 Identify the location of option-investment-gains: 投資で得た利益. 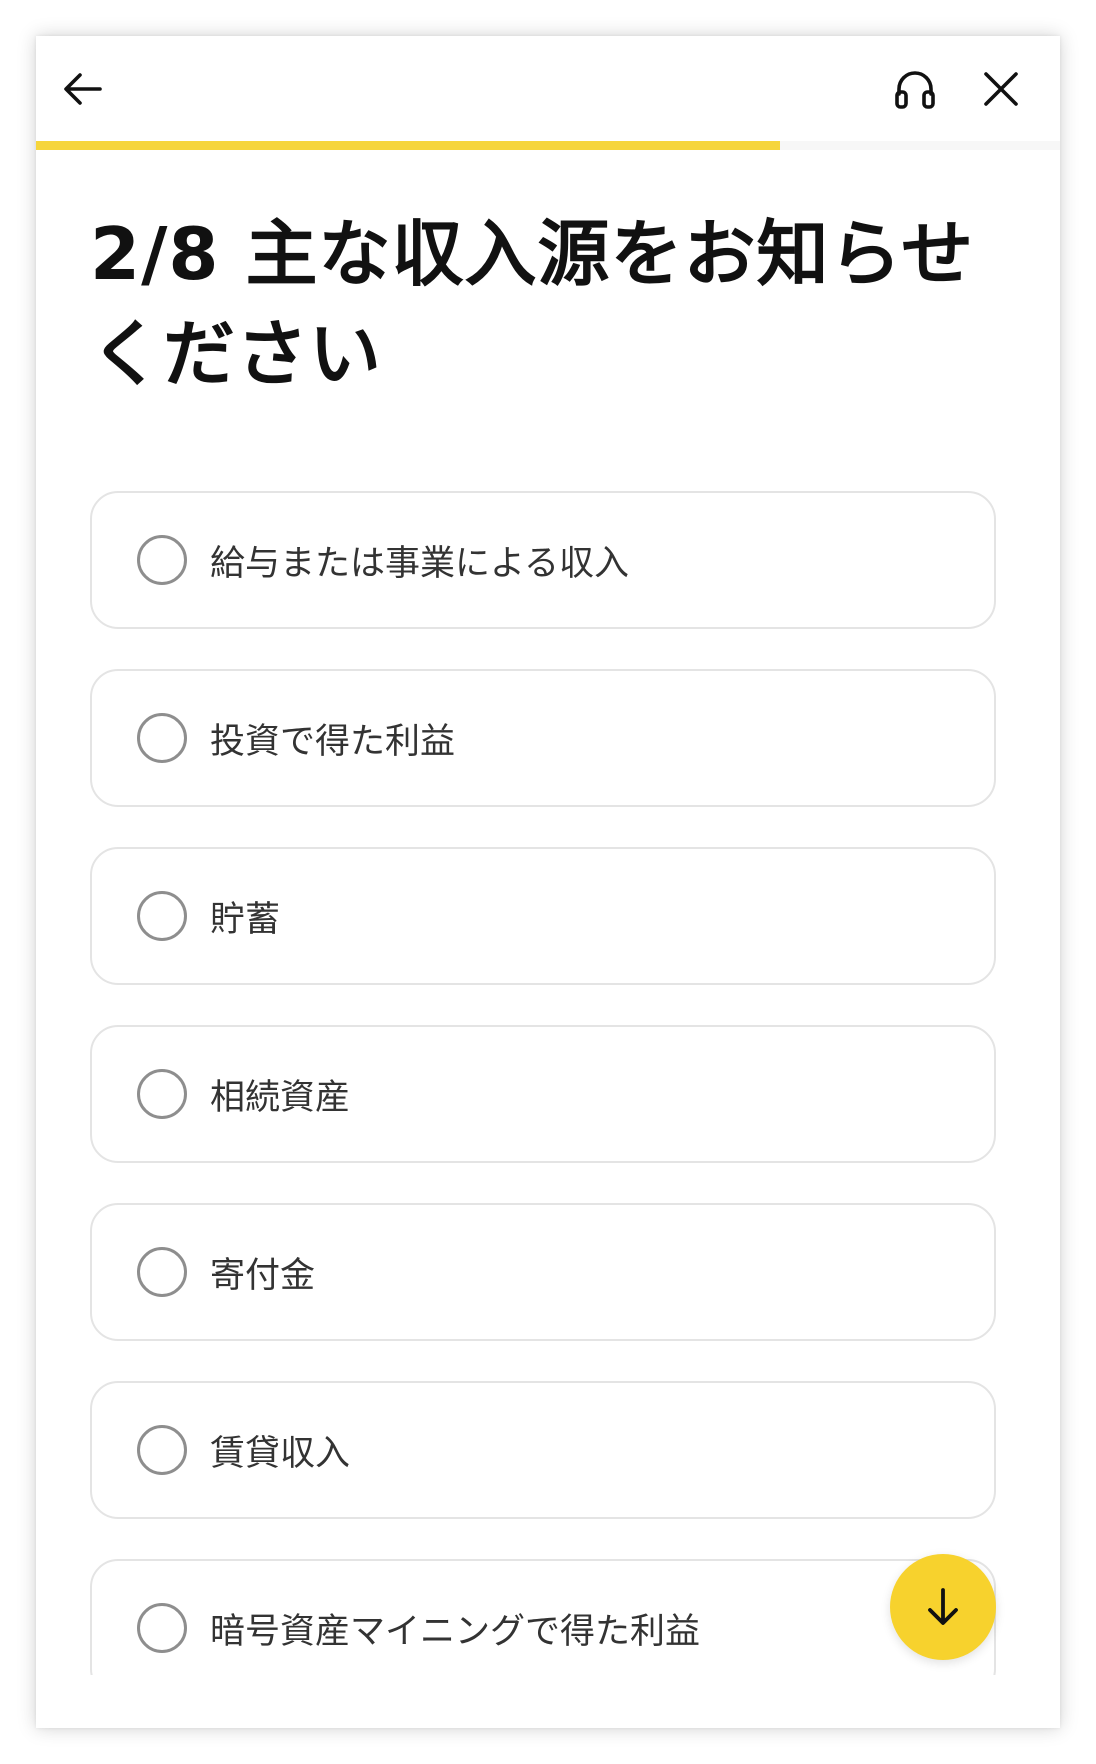
(543, 738).